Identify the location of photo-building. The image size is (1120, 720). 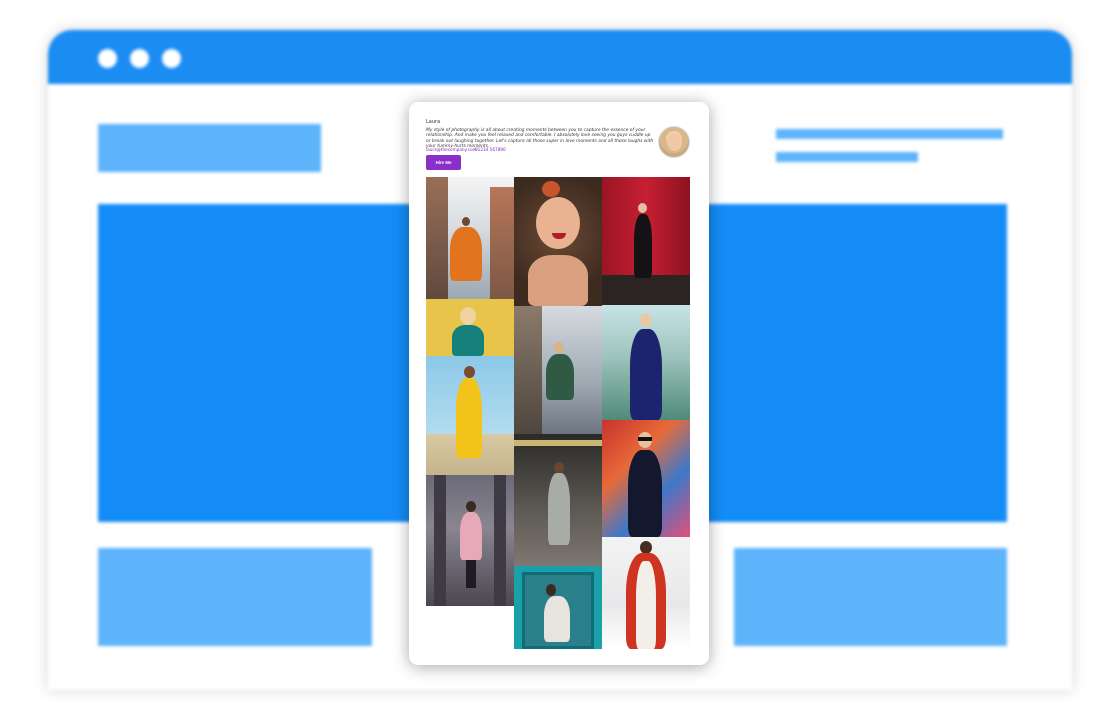
(528, 370).